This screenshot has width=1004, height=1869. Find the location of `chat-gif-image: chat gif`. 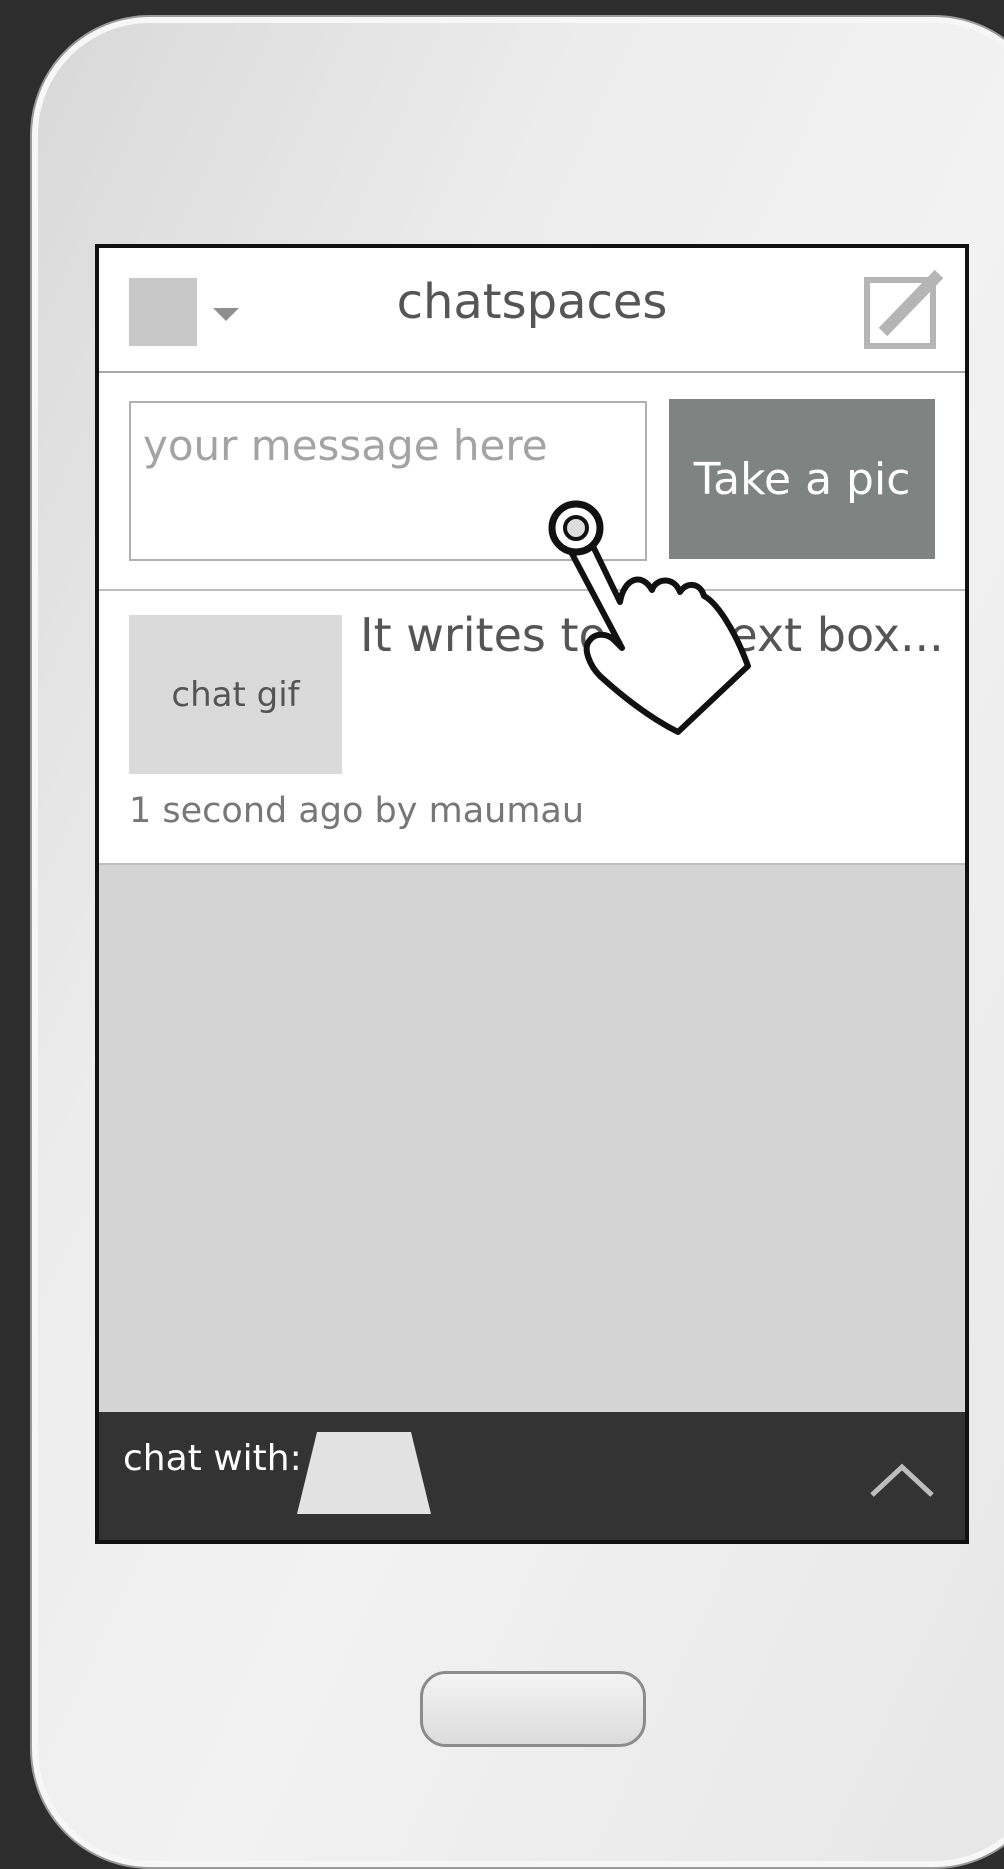

chat-gif-image: chat gif is located at coordinates (235, 694).